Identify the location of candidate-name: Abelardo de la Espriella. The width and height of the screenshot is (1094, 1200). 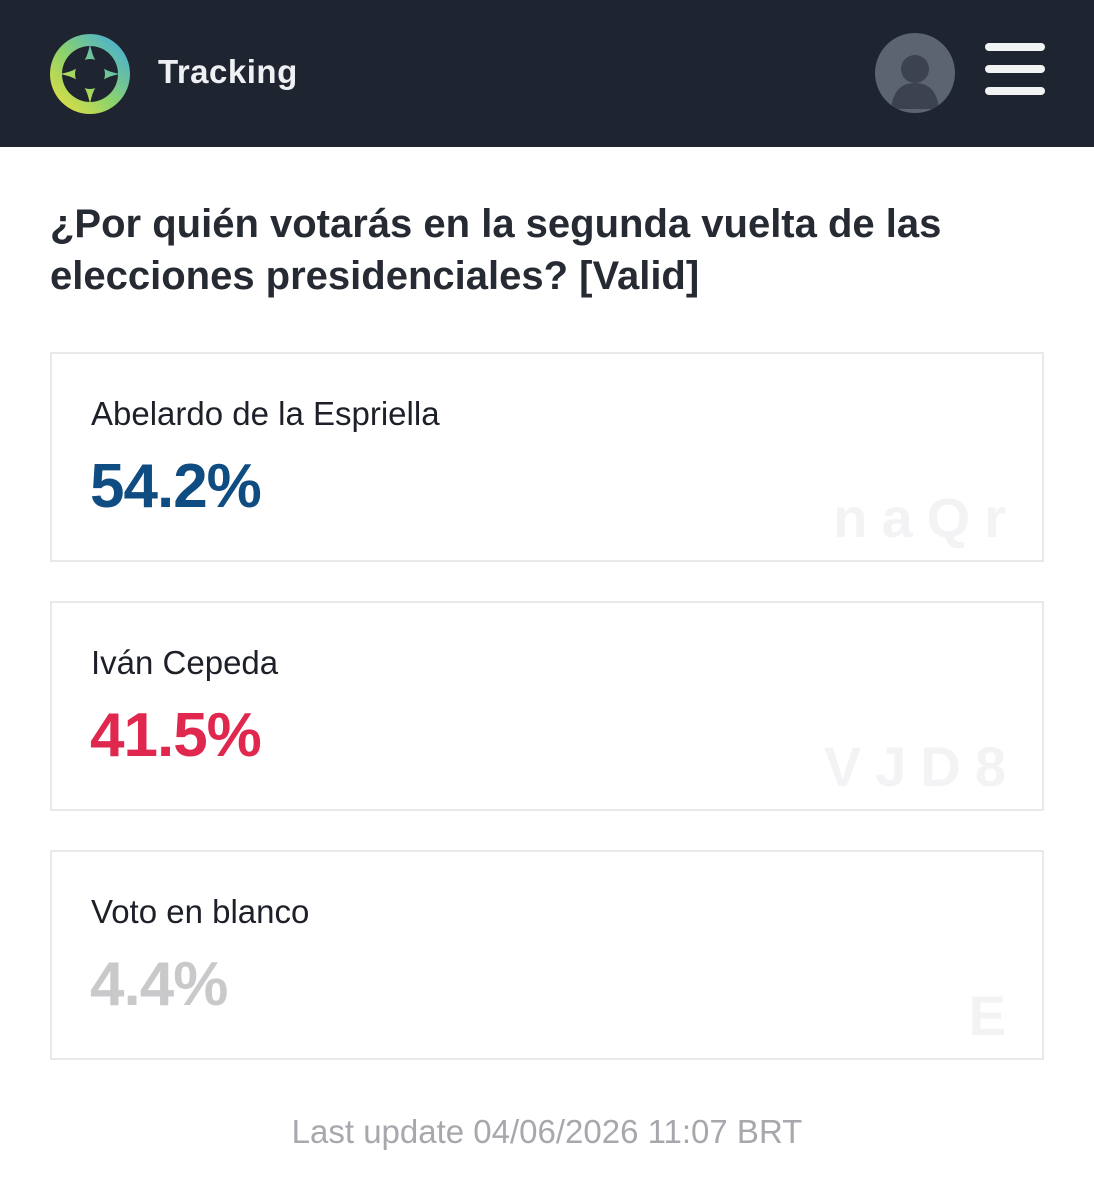
(265, 413).